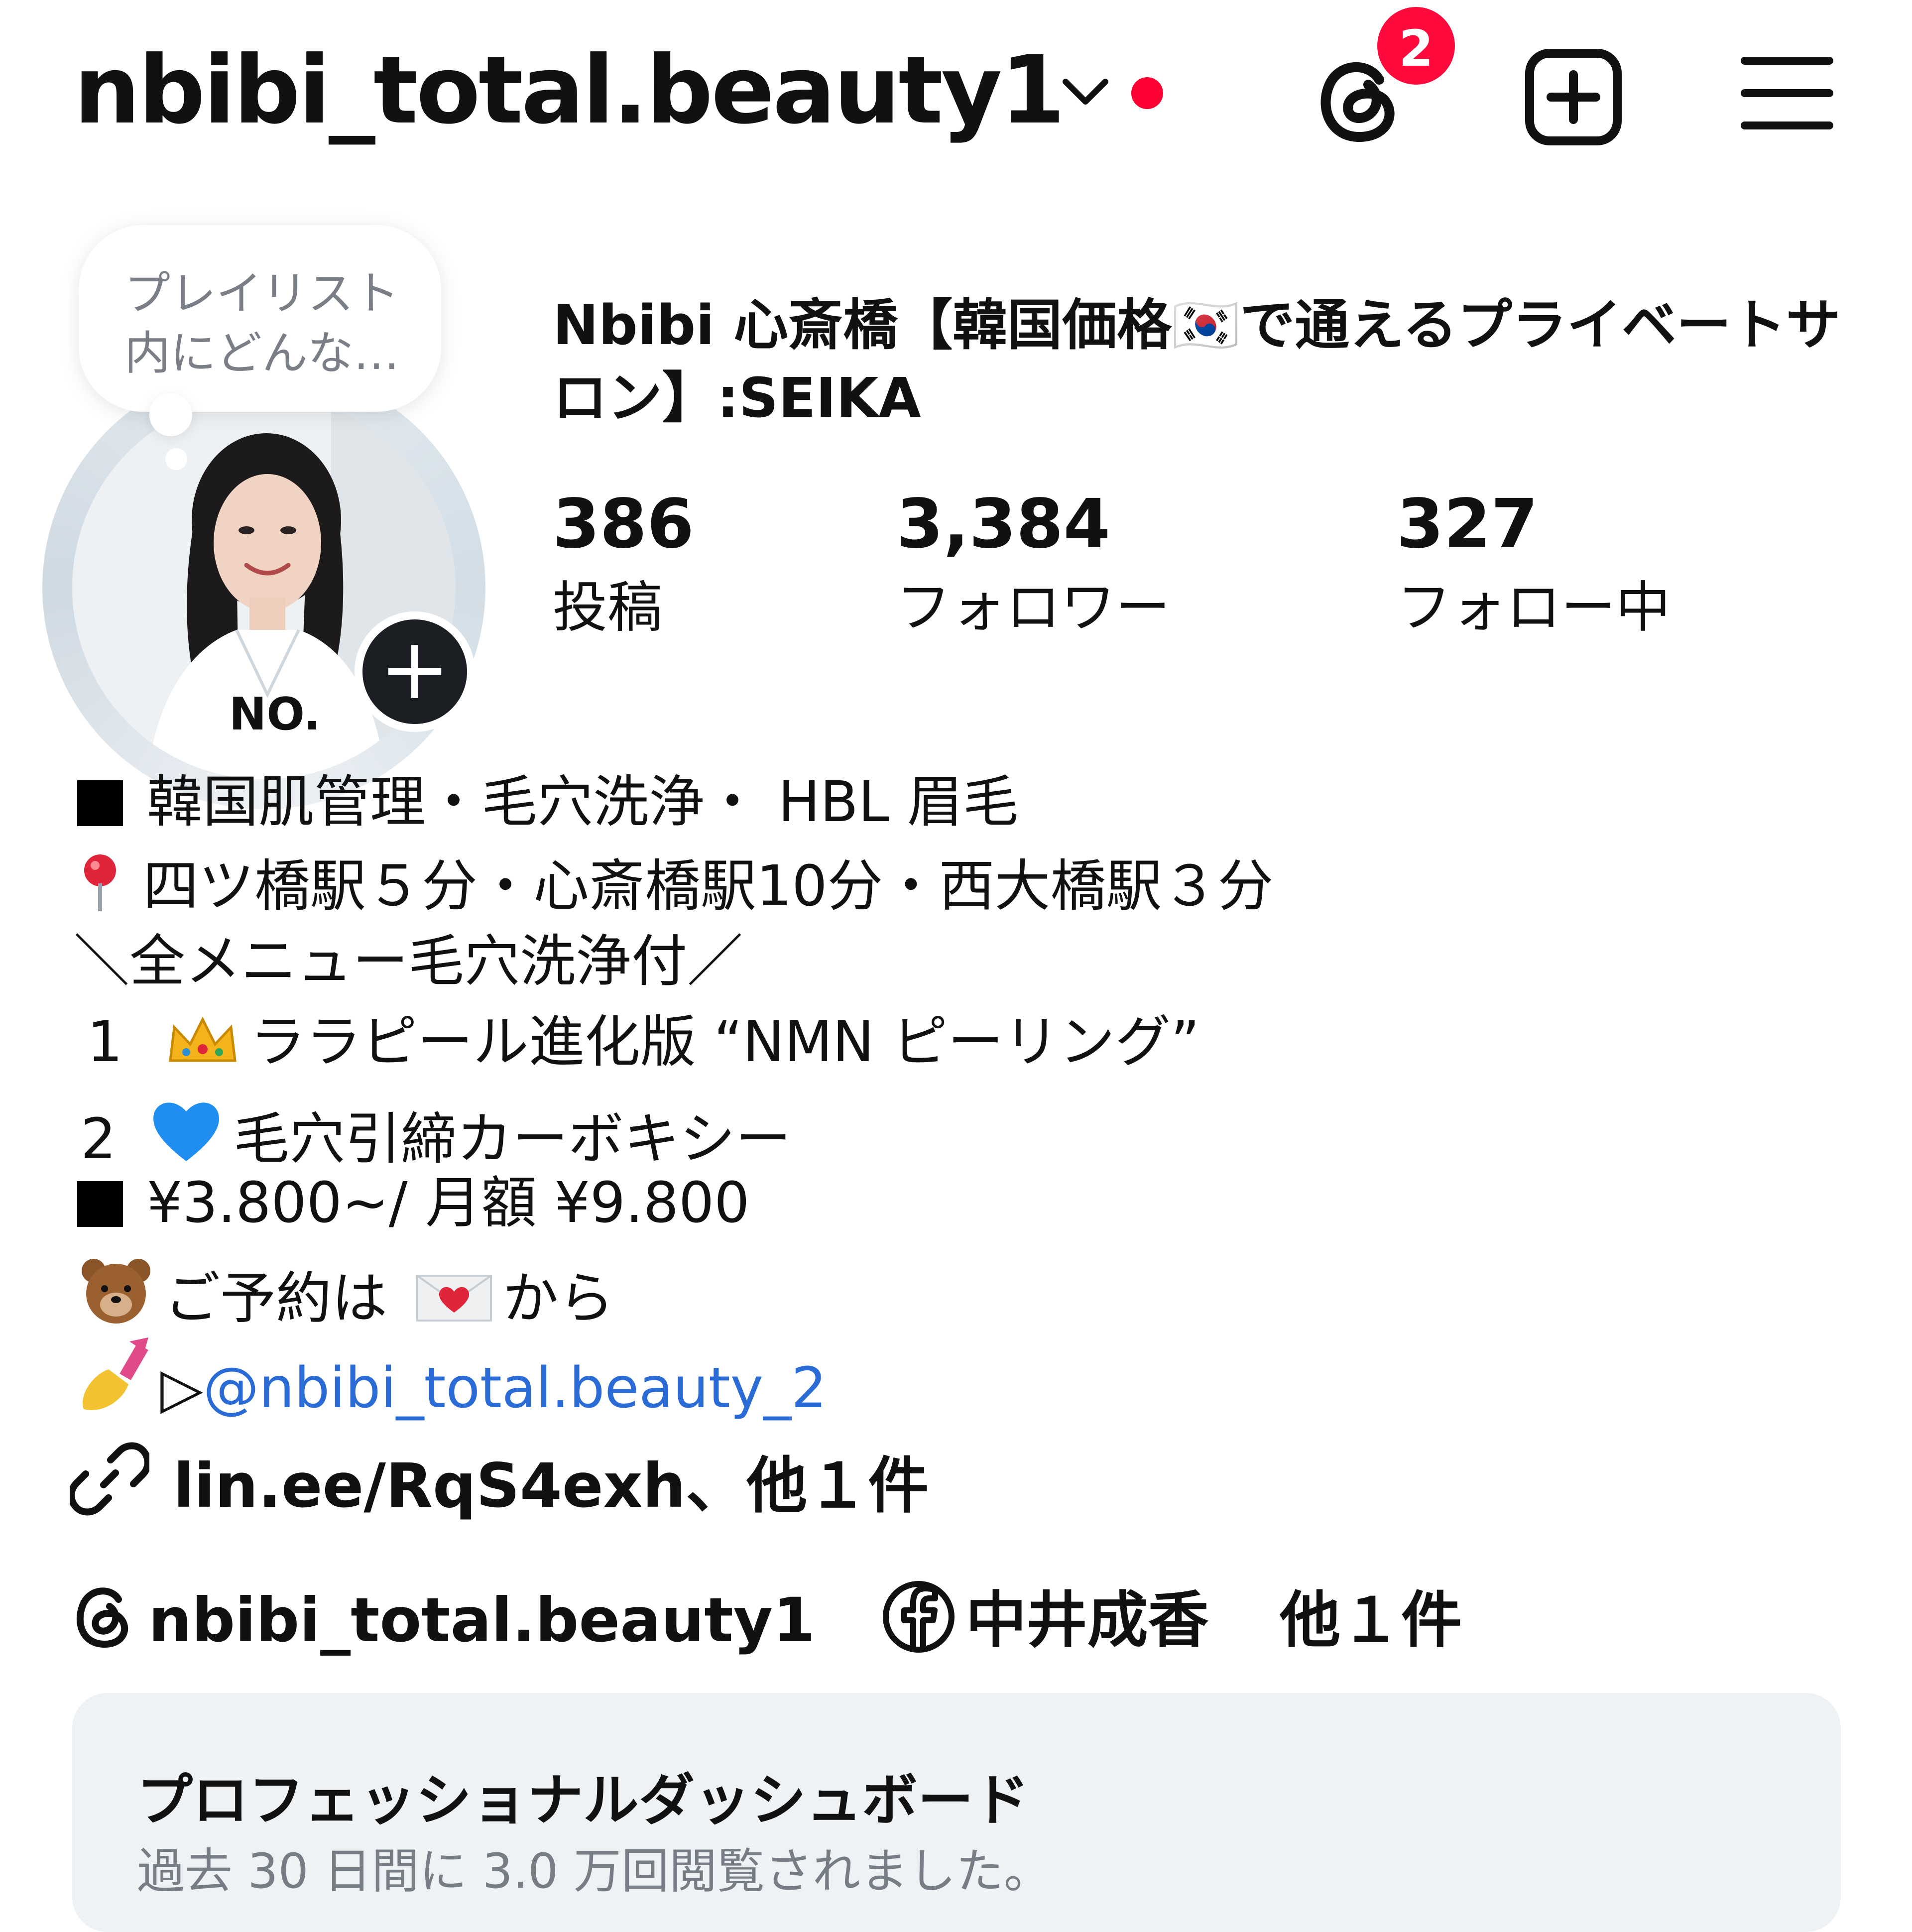  I want to click on external-link: lin.ee/RqS4exh、他１件, so click(499, 1481).